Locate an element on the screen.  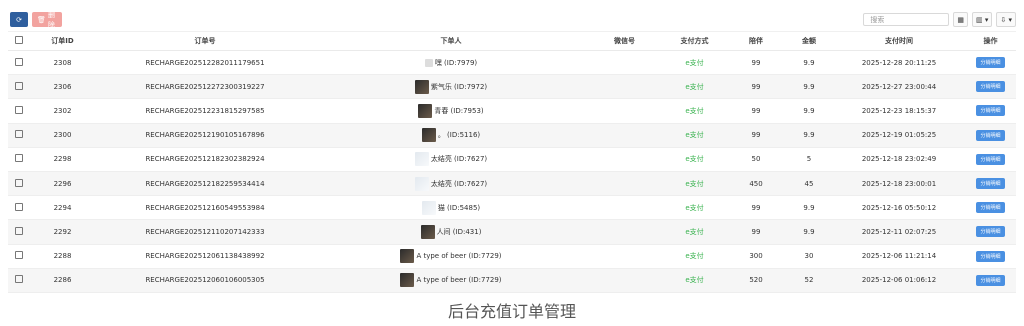
user-cell: 嘿 (ID:7979) is located at coordinates (451, 63).